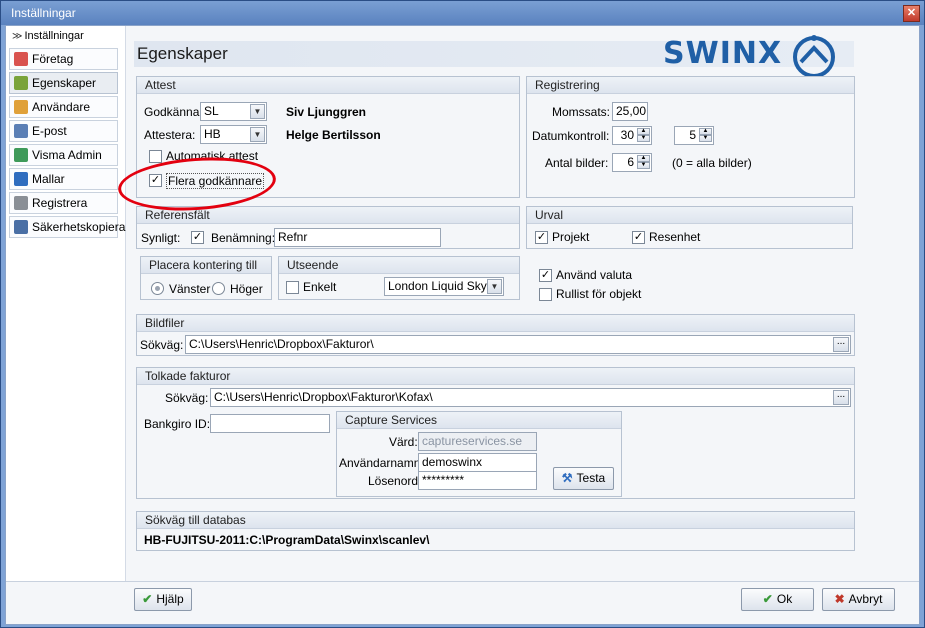  Describe the element at coordinates (67, 155) in the screenshot. I see `nav-item-label: Visma Admin` at that location.